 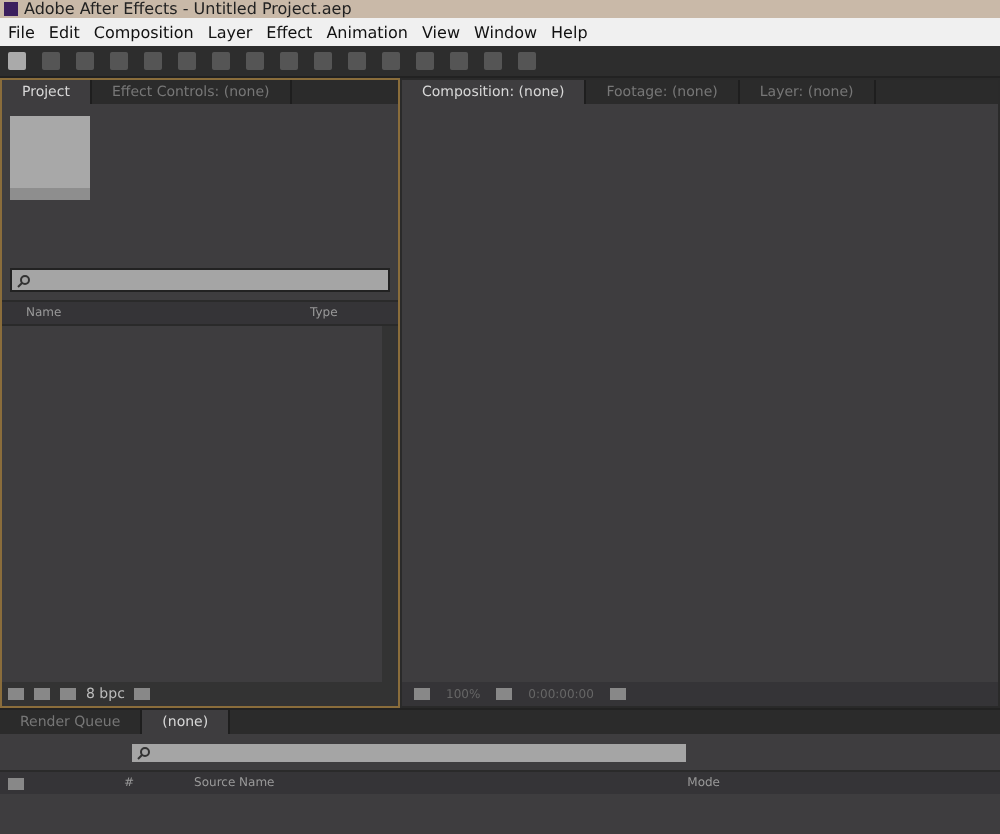 I want to click on menu-item: View, so click(x=441, y=32).